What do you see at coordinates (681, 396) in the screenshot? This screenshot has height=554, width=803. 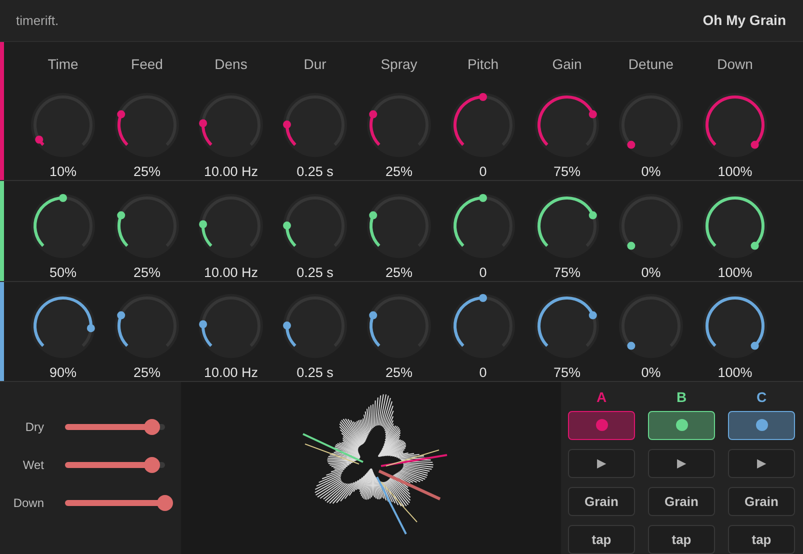 I see `voice-label: B` at bounding box center [681, 396].